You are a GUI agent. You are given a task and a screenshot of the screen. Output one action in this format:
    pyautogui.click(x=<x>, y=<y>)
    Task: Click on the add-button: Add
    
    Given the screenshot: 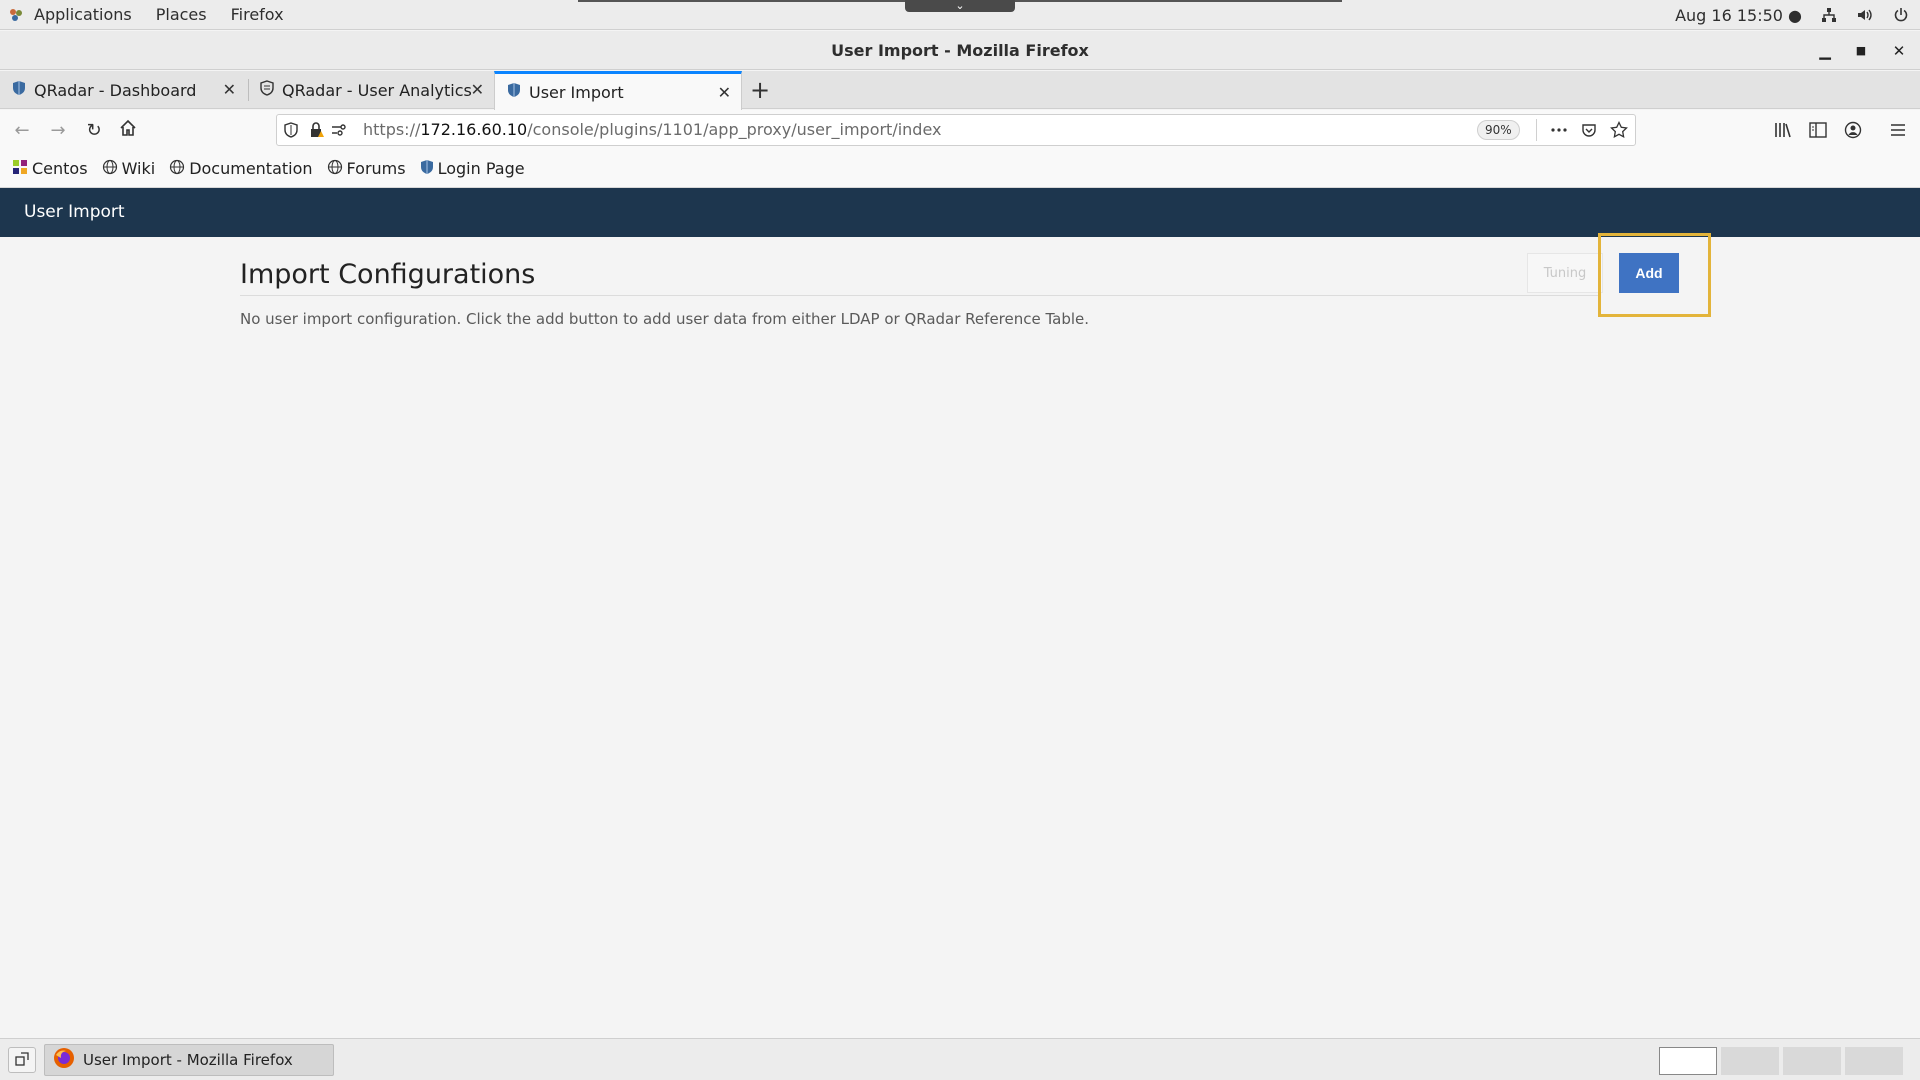 What is the action you would take?
    pyautogui.click(x=1649, y=273)
    